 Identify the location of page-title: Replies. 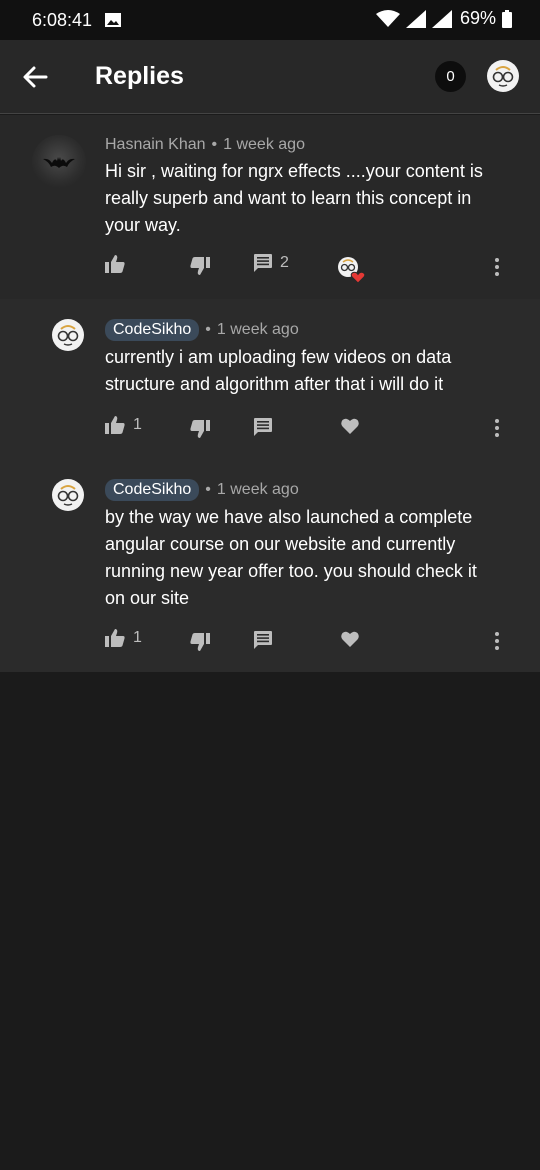
(139, 76).